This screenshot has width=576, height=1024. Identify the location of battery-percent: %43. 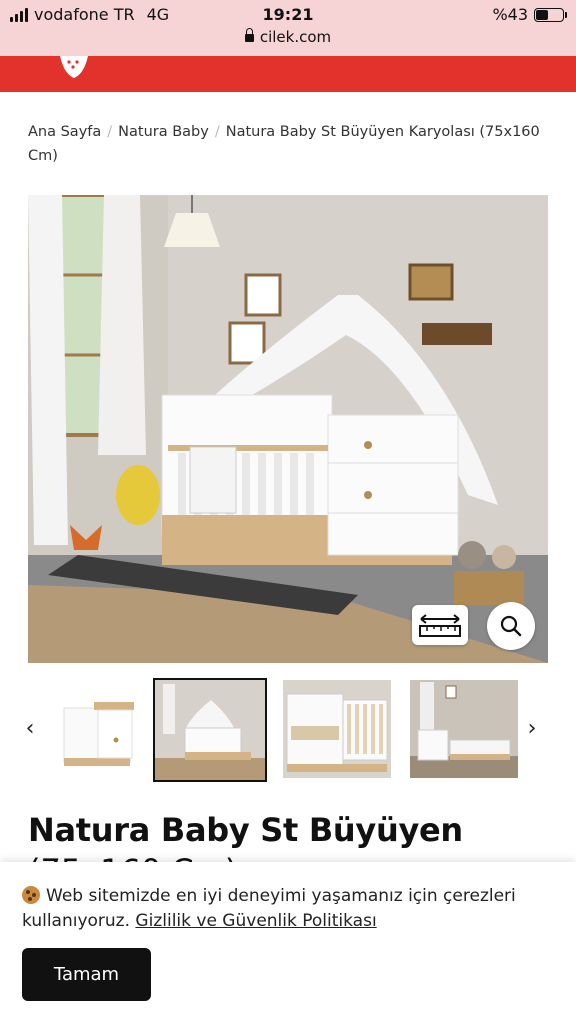
(510, 14).